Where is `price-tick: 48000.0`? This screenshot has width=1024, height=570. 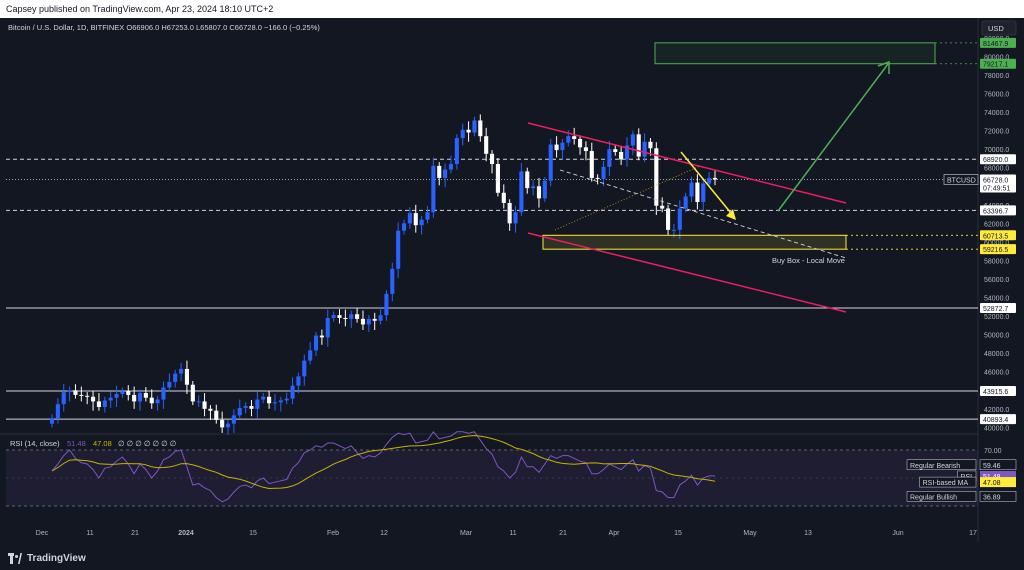 price-tick: 48000.0 is located at coordinates (996, 354).